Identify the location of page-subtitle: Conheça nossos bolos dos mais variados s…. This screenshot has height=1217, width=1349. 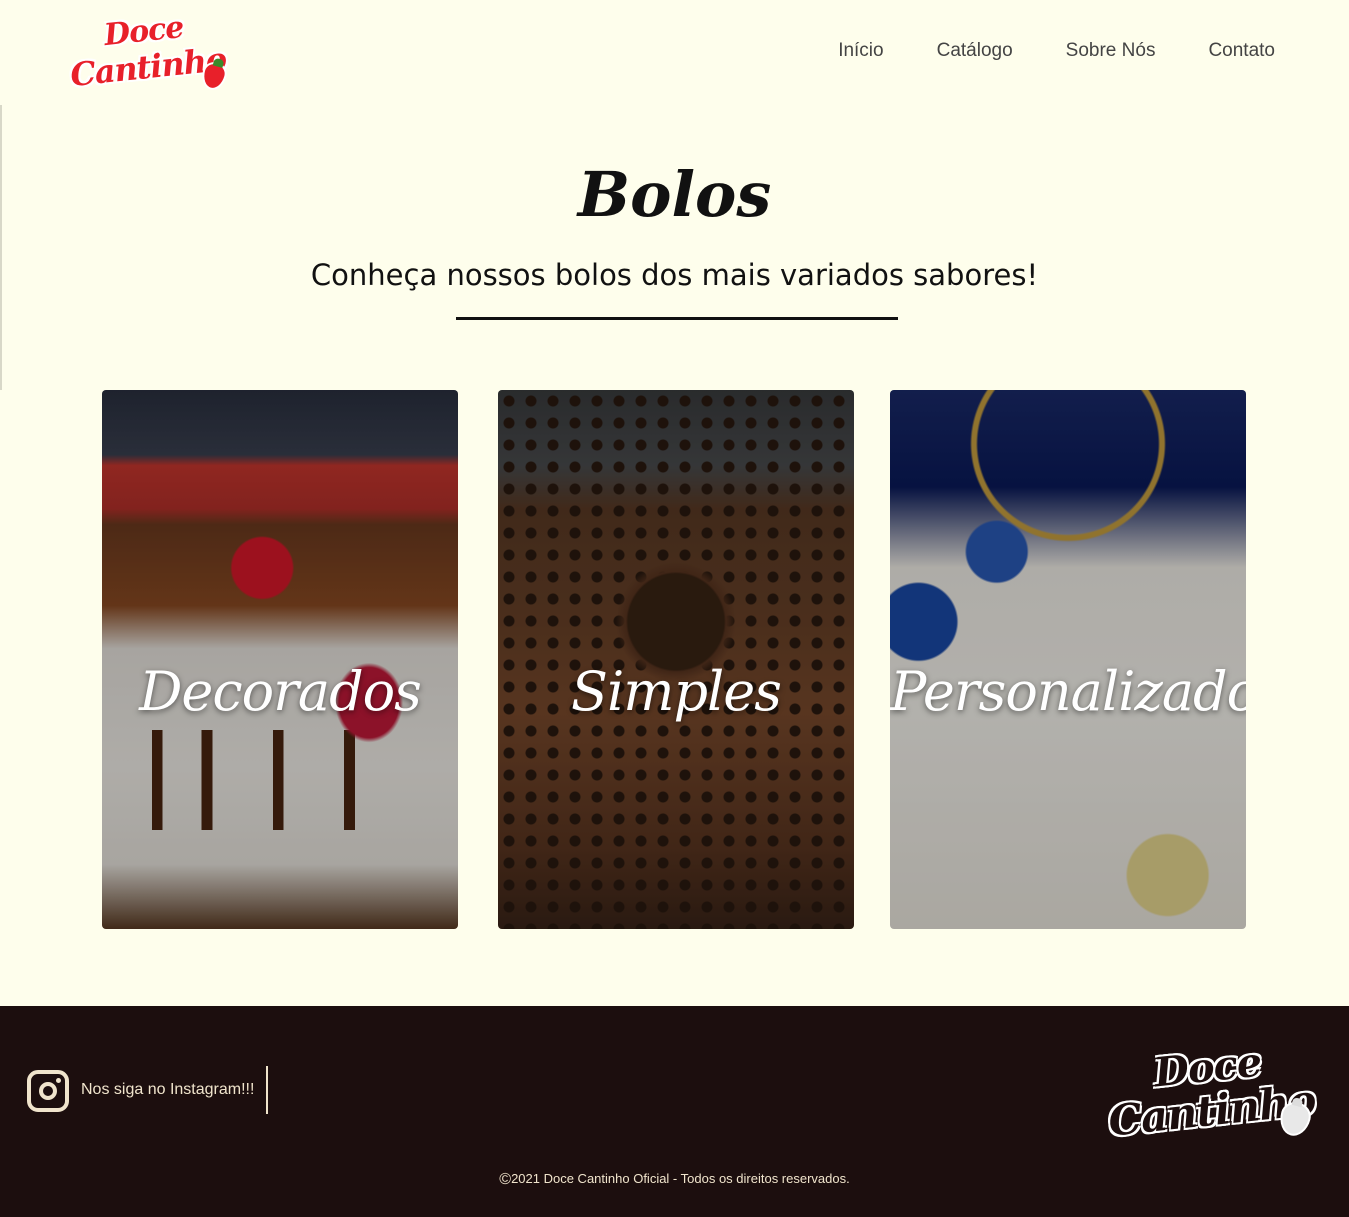
(674, 275).